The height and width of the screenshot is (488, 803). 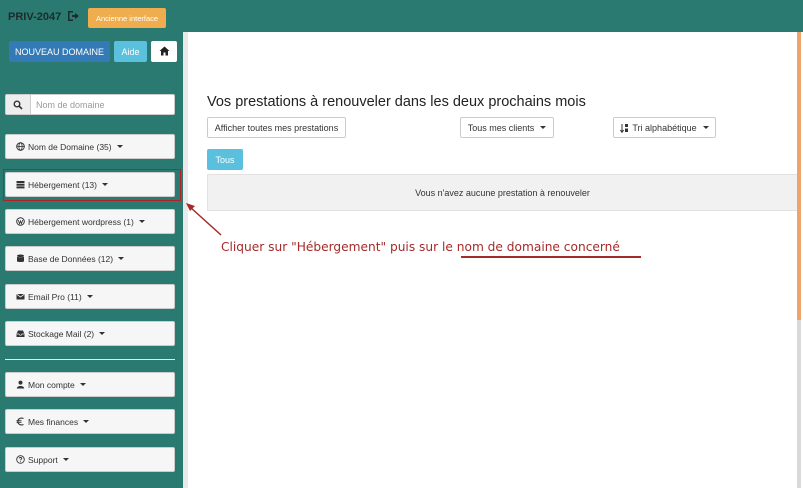 I want to click on filter-all-button: Tous, so click(x=225, y=159).